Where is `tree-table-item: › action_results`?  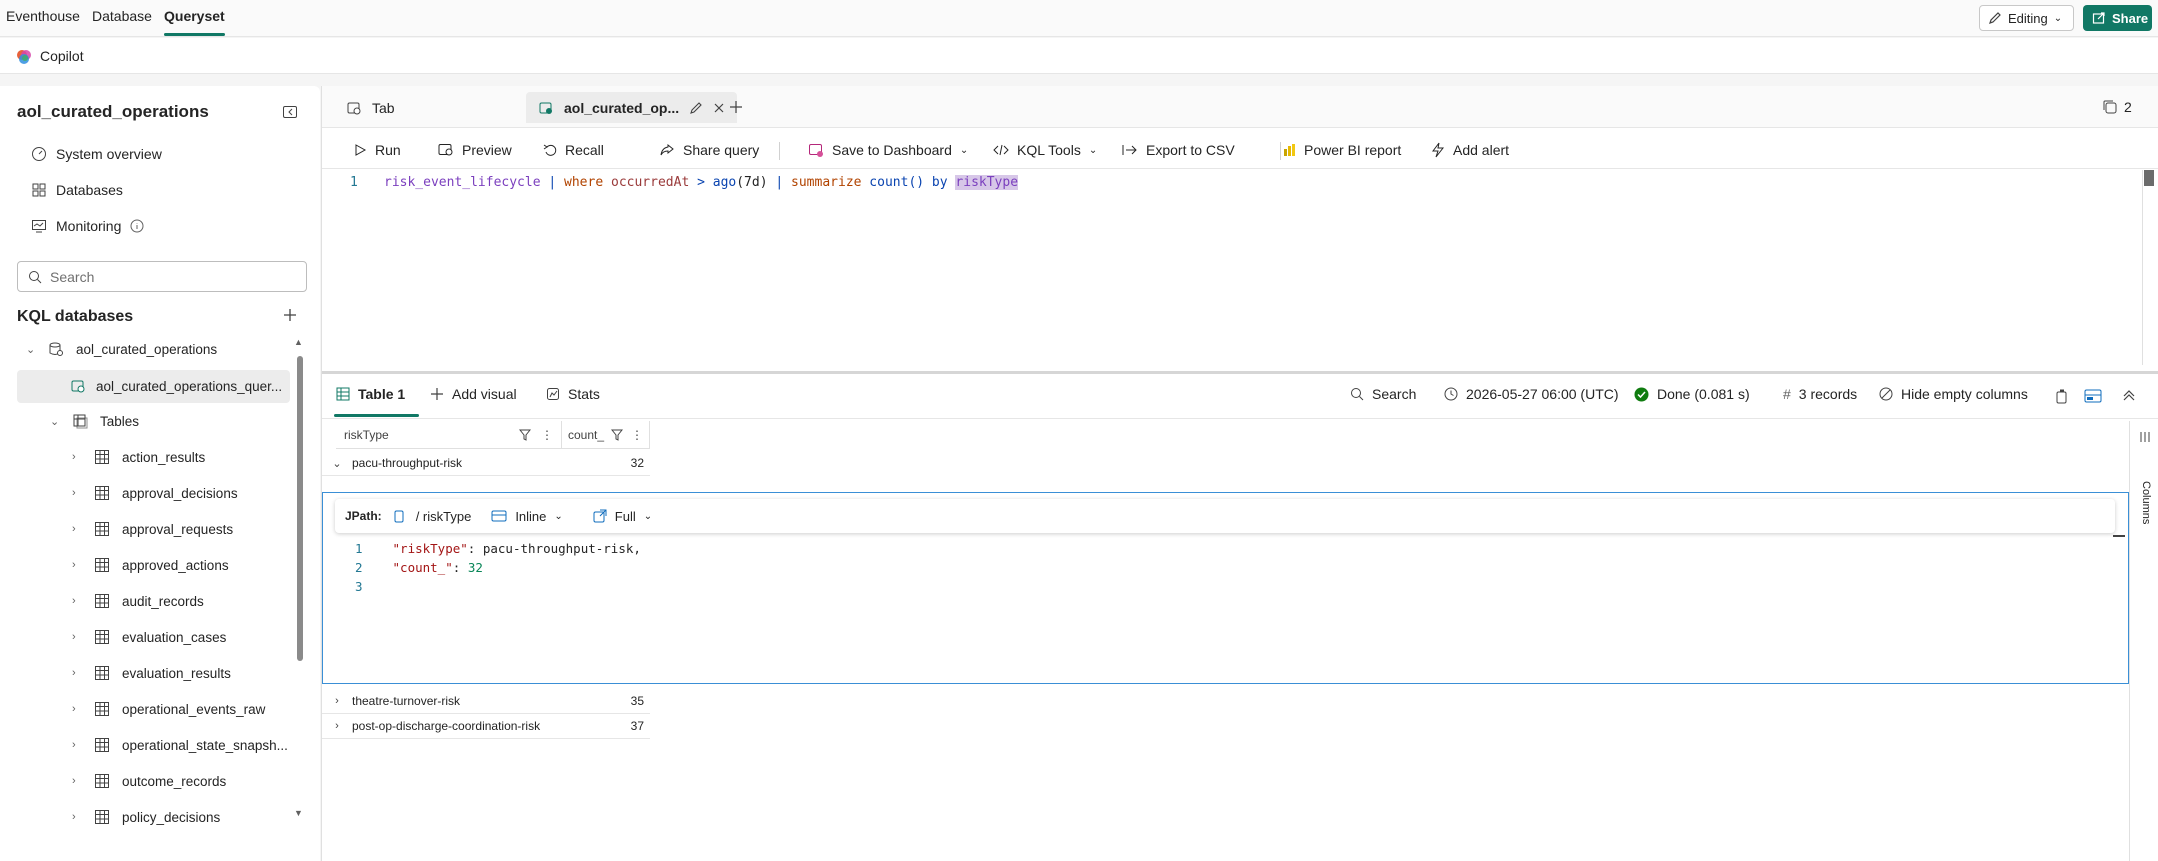
tree-table-item: › action_results is located at coordinates (138, 457).